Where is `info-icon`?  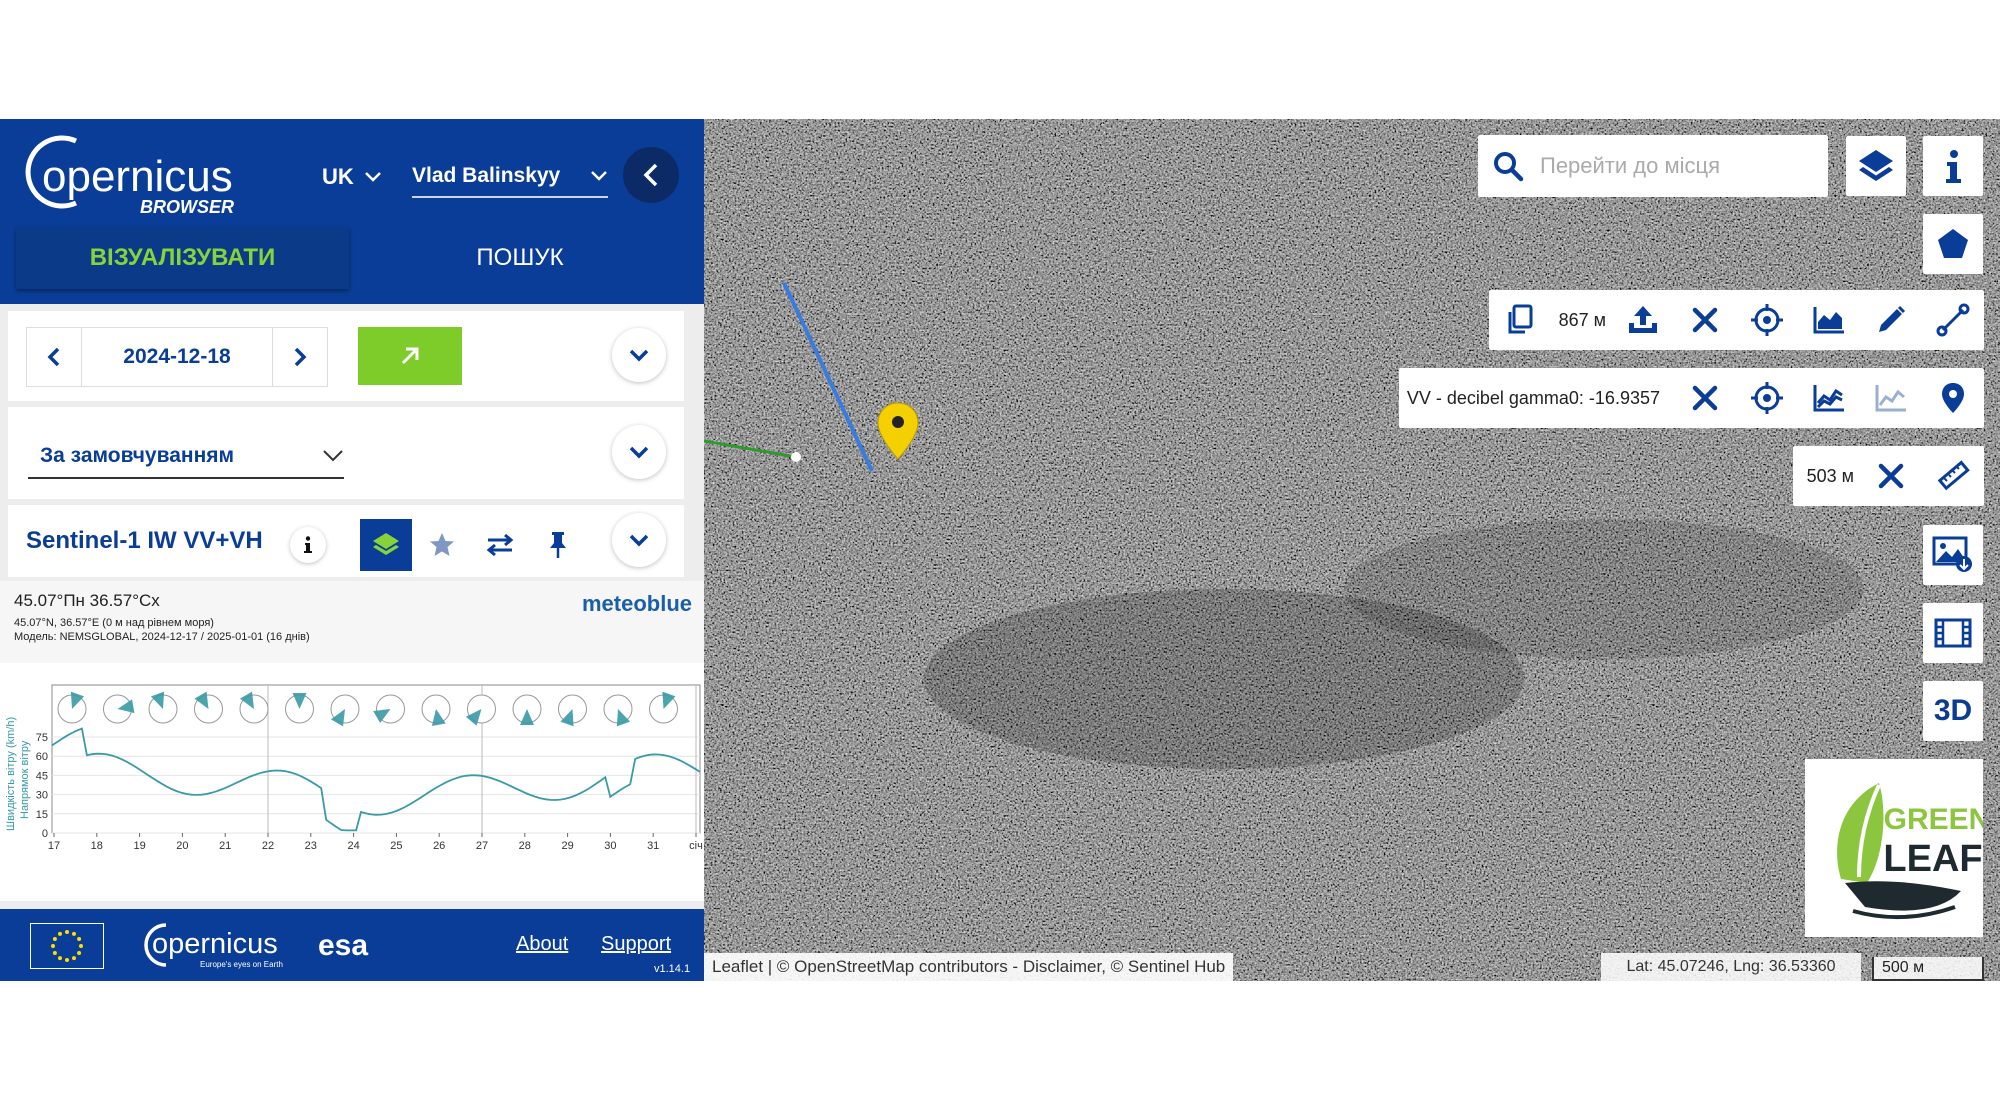
info-icon is located at coordinates (1953, 166).